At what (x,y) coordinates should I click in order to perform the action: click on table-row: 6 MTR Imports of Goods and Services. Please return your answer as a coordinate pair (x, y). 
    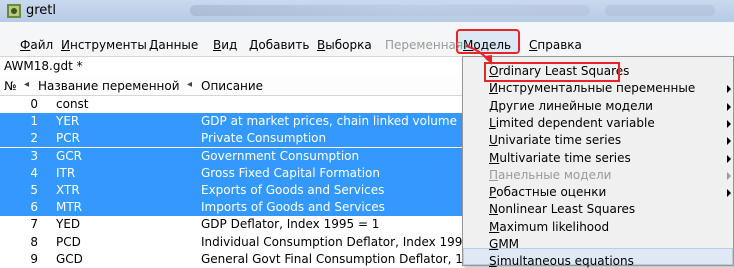
    Looking at the image, I should click on (235, 208).